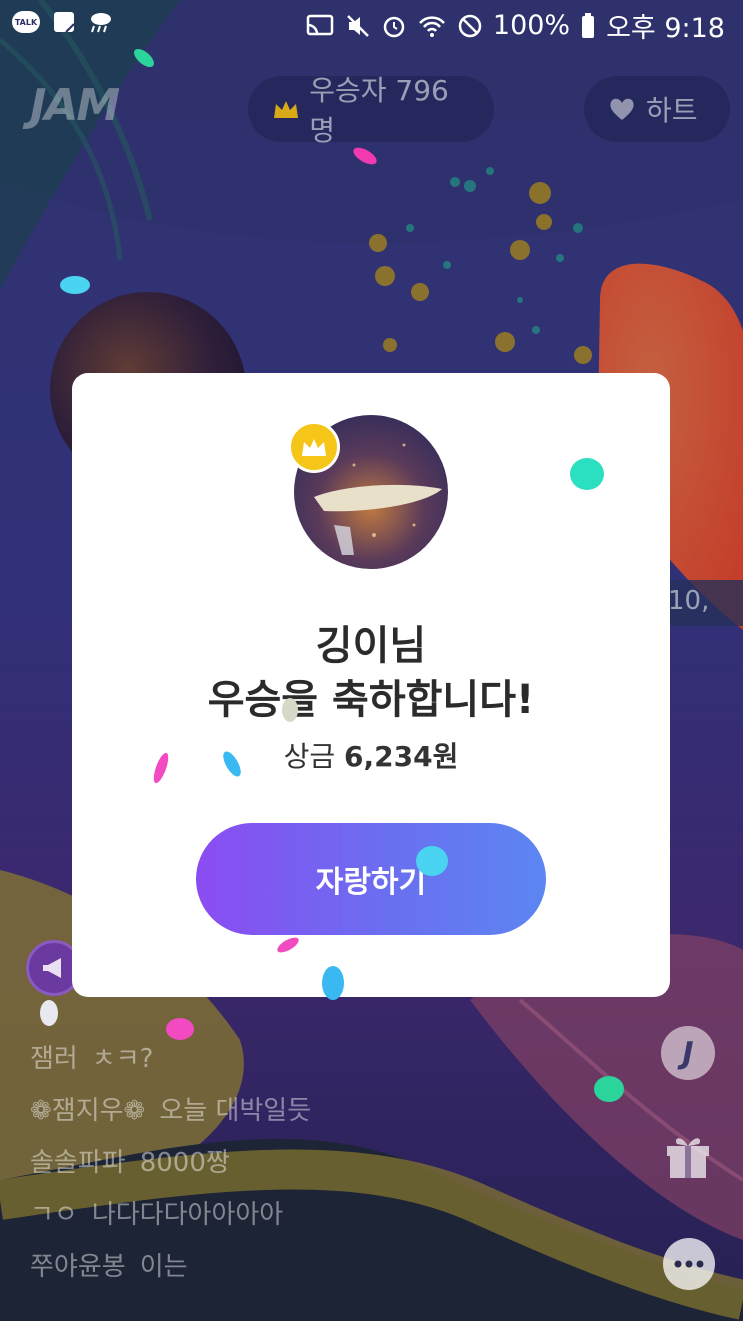 The width and height of the screenshot is (743, 1321). Describe the element at coordinates (26, 22) in the screenshot. I see `kakaotalk-icon: TALK` at that location.